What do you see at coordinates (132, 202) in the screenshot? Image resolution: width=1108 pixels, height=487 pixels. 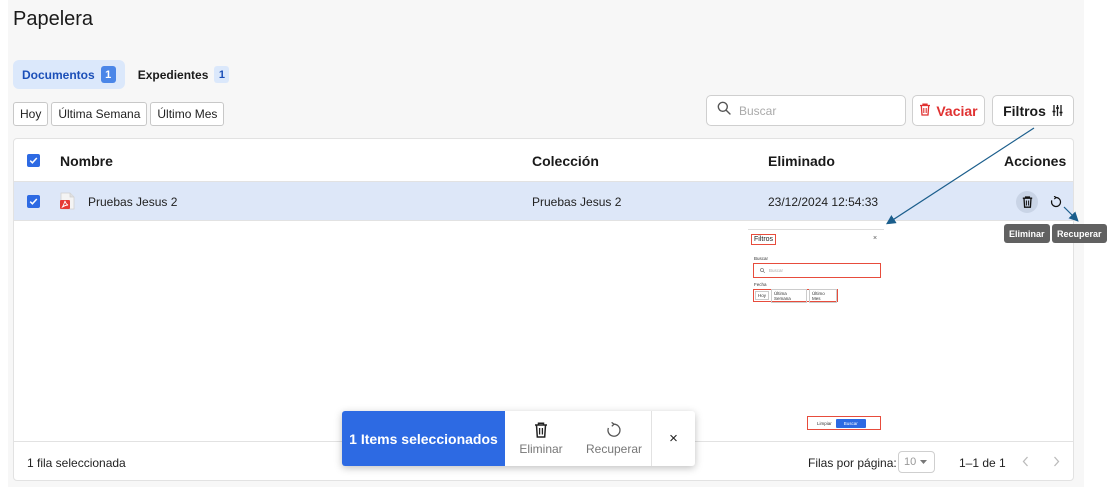 I see `row-name: Pruebas Jesus 2` at bounding box center [132, 202].